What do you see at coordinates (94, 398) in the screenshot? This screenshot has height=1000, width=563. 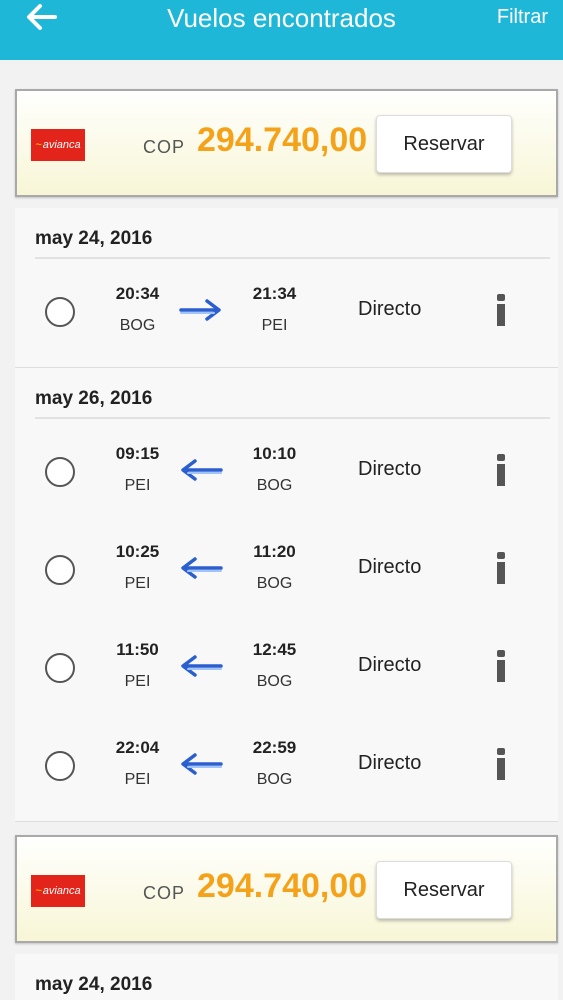 I see `day-date: may 26, 2016` at bounding box center [94, 398].